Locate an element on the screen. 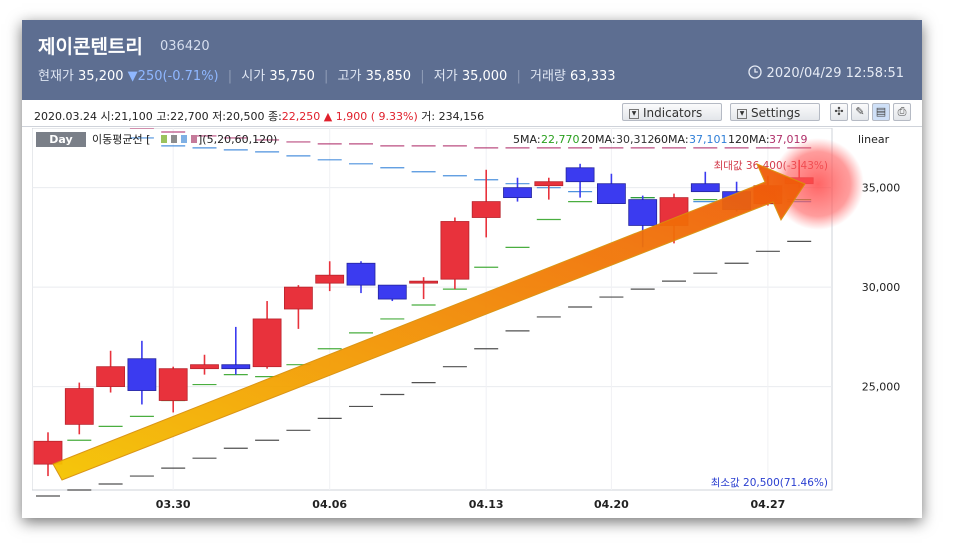 The height and width of the screenshot is (558, 966). info-high: 고:22,700 is located at coordinates (182, 116).